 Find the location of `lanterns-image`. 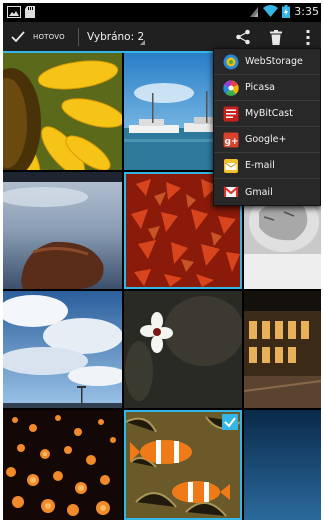

lanterns-image is located at coordinates (62, 465).